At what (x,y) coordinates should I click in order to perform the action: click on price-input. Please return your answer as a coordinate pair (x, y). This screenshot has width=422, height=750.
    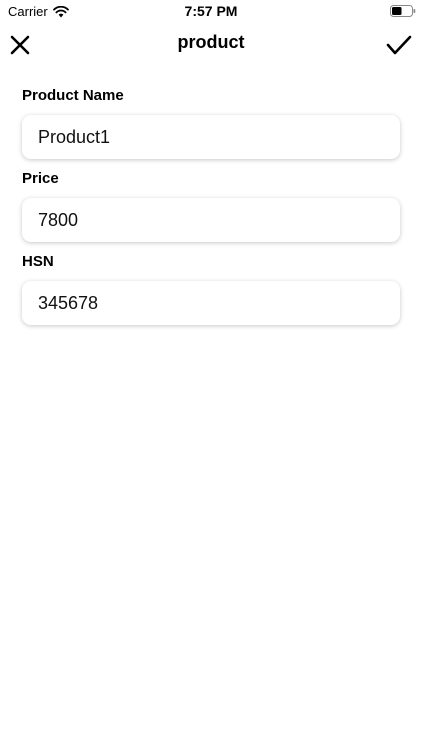
    Looking at the image, I should click on (219, 220).